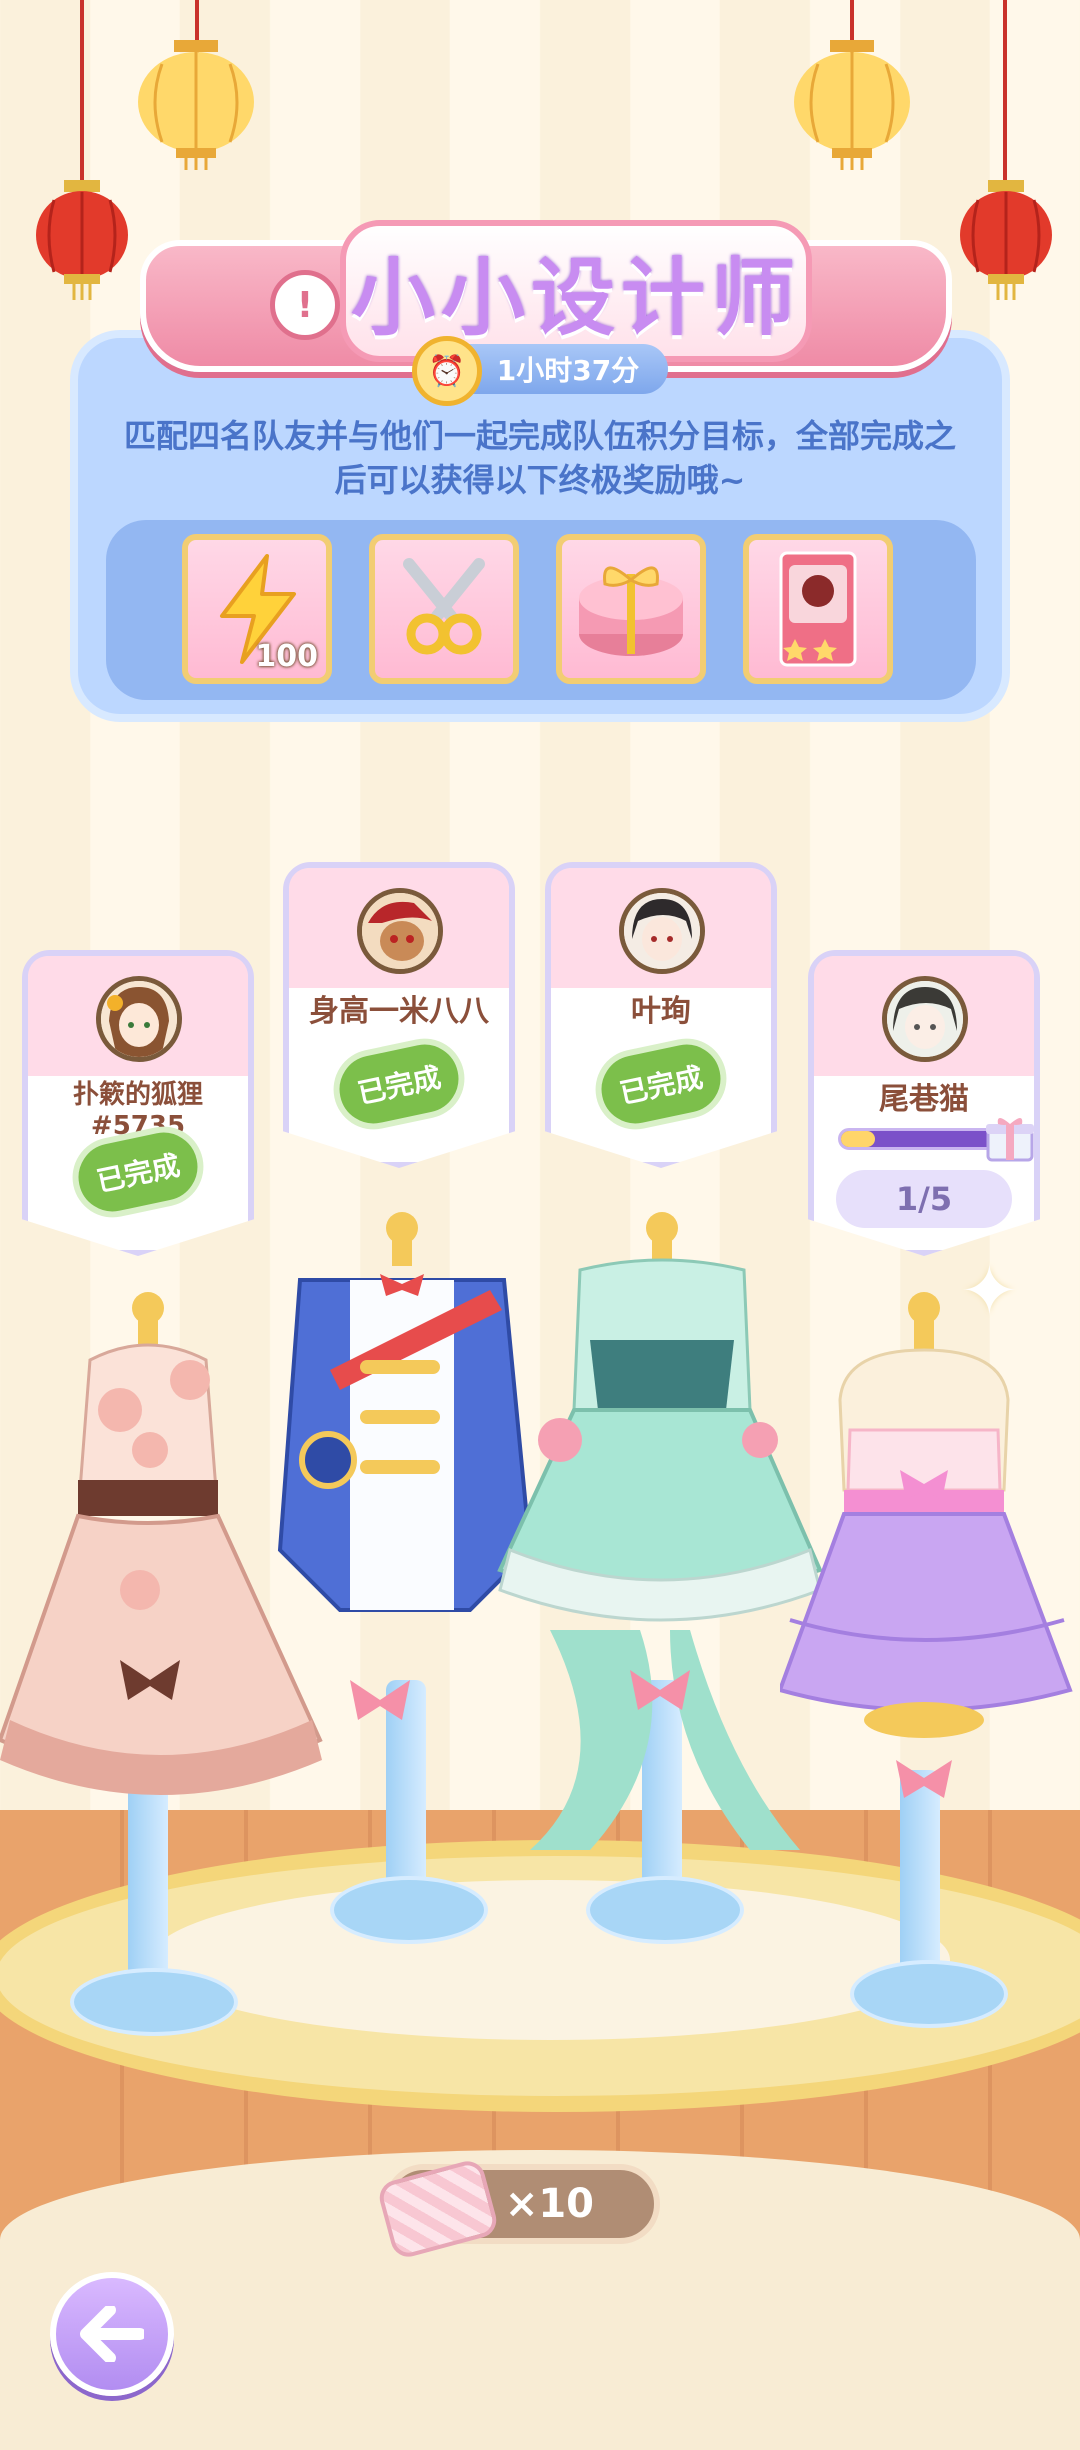 This screenshot has height=2450, width=1080. I want to click on progress-count: 1/5, so click(924, 1199).